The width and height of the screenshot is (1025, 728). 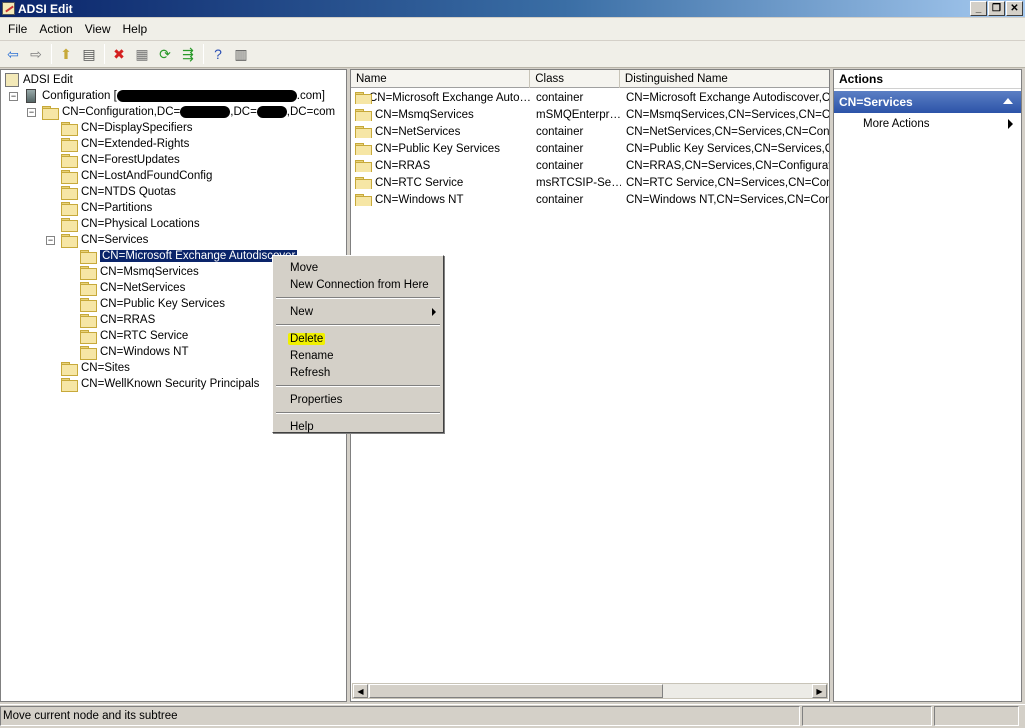 I want to click on ctx-refresh: Refresh, so click(x=358, y=372).